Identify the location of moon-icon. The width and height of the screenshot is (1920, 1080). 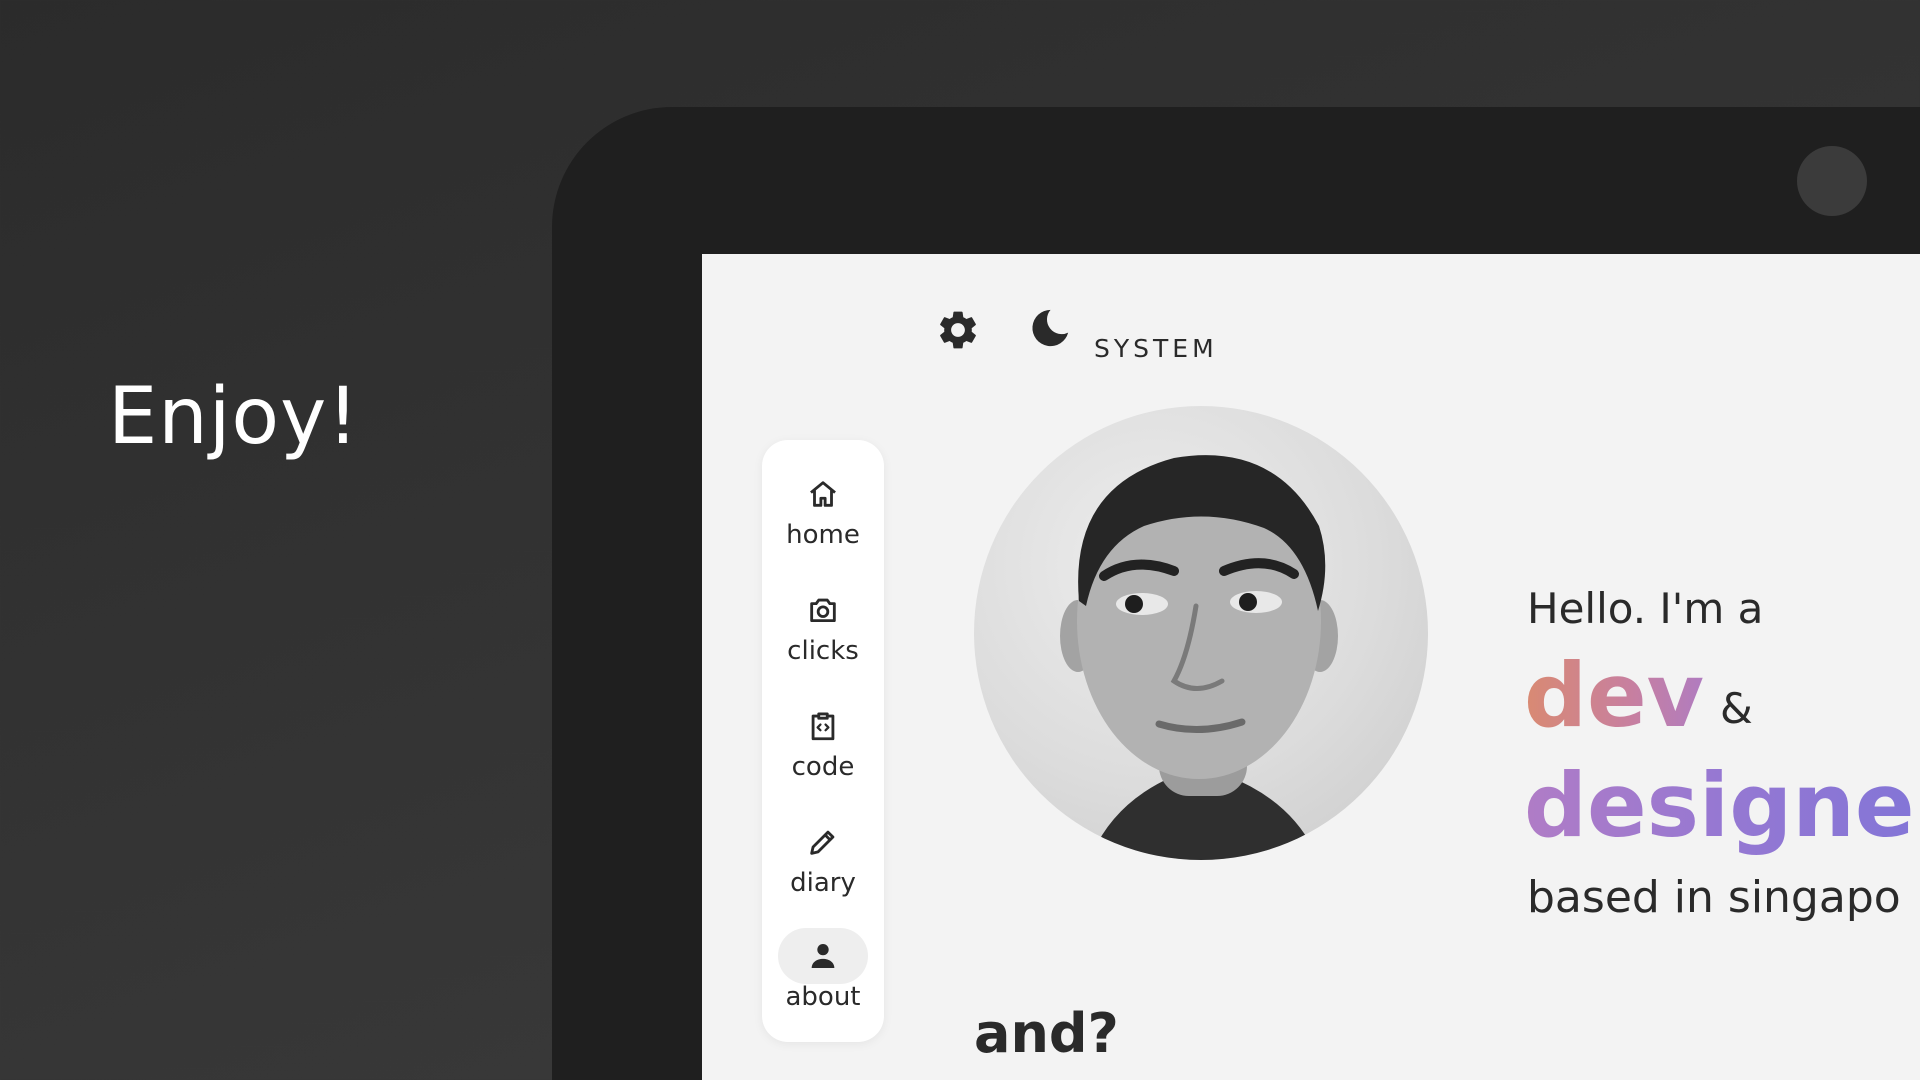
(1050, 328).